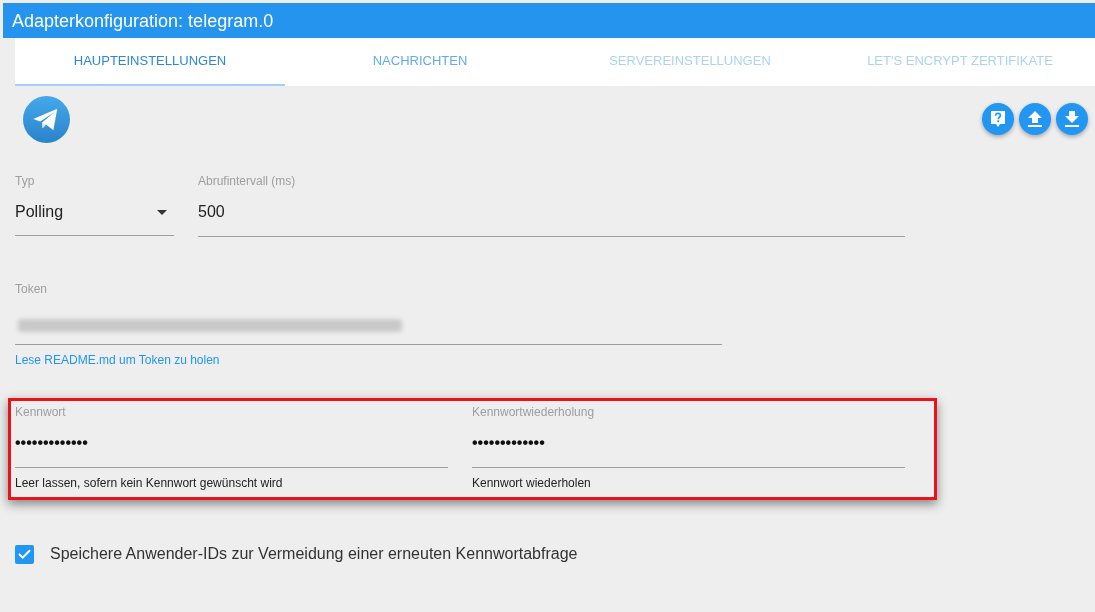 The image size is (1095, 612). What do you see at coordinates (32, 289) in the screenshot?
I see `field-label: Token` at bounding box center [32, 289].